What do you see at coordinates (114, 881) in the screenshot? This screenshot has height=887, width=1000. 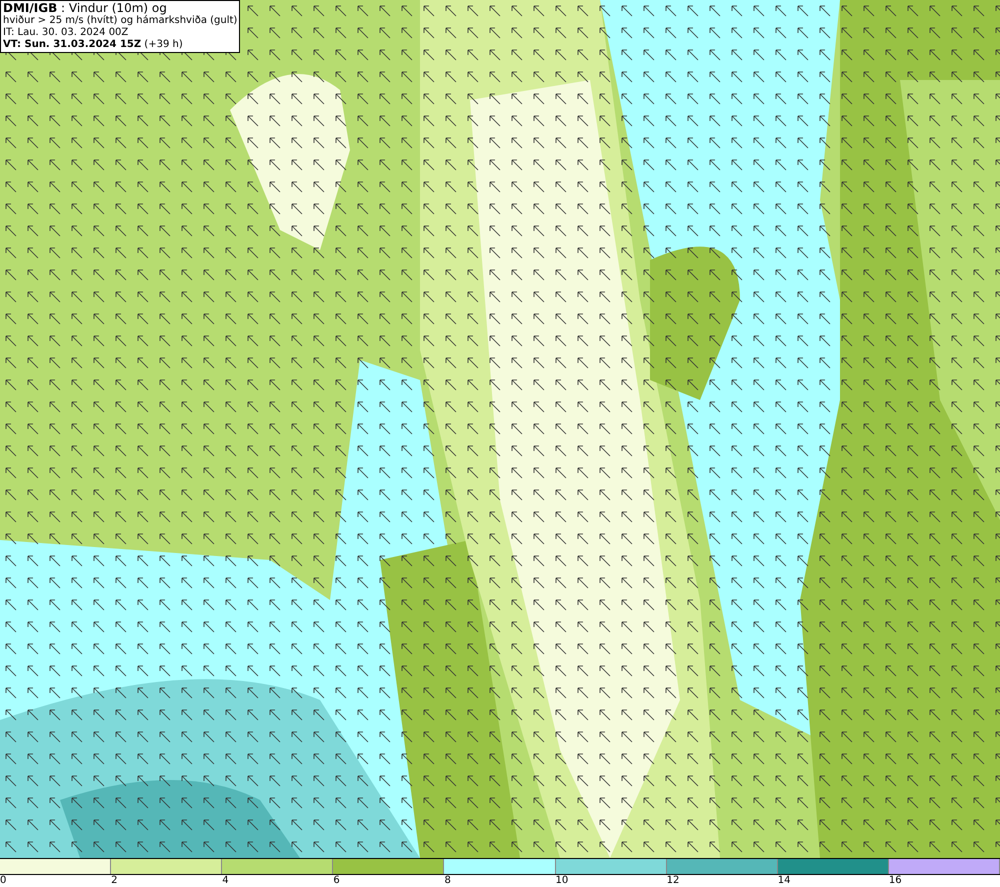 I see `legend-label: 2` at bounding box center [114, 881].